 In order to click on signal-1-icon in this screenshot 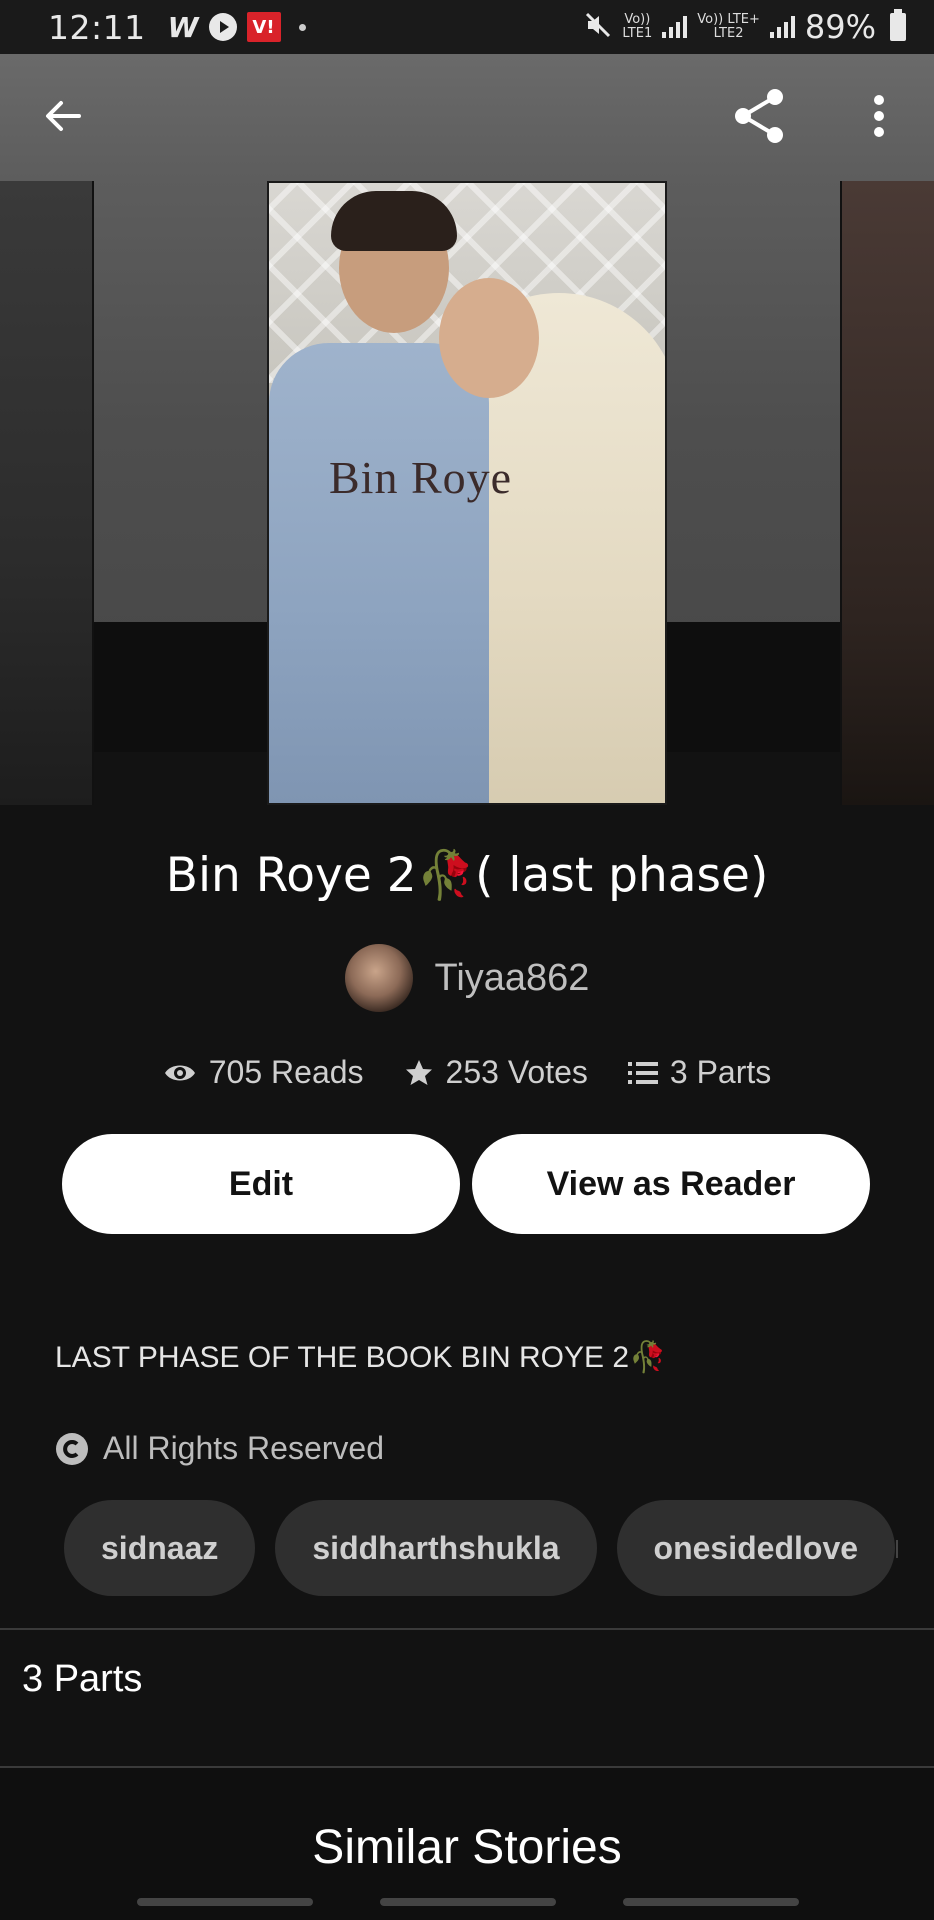, I will do `click(675, 27)`.